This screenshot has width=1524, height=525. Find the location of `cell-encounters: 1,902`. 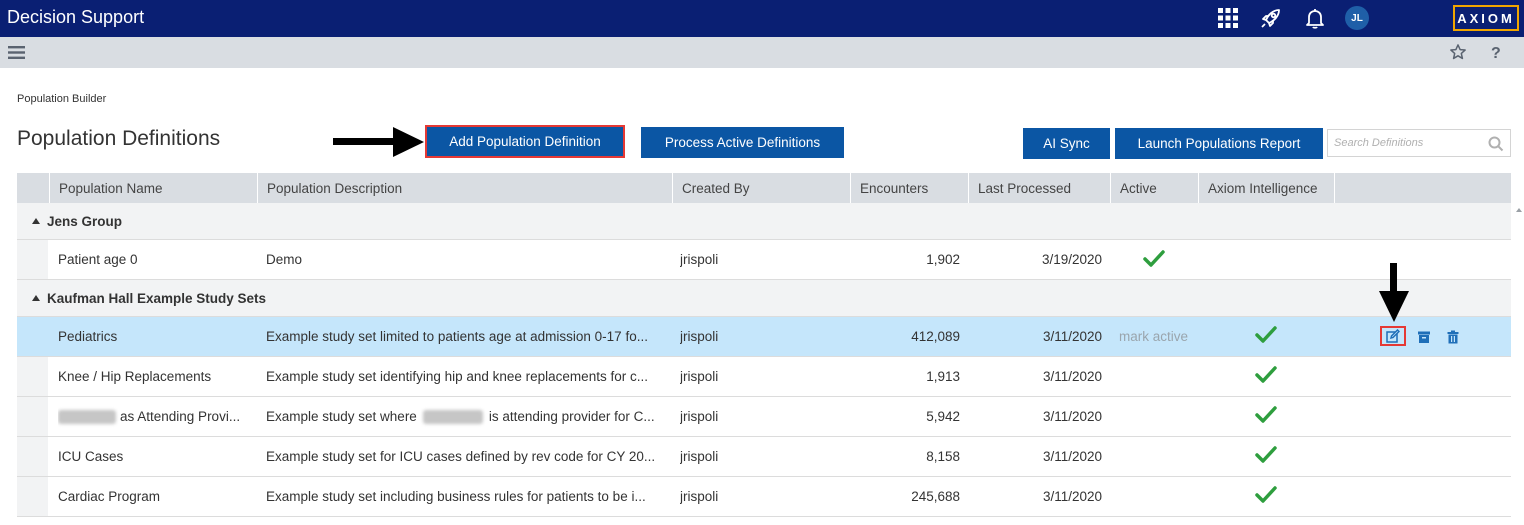

cell-encounters: 1,902 is located at coordinates (943, 259).